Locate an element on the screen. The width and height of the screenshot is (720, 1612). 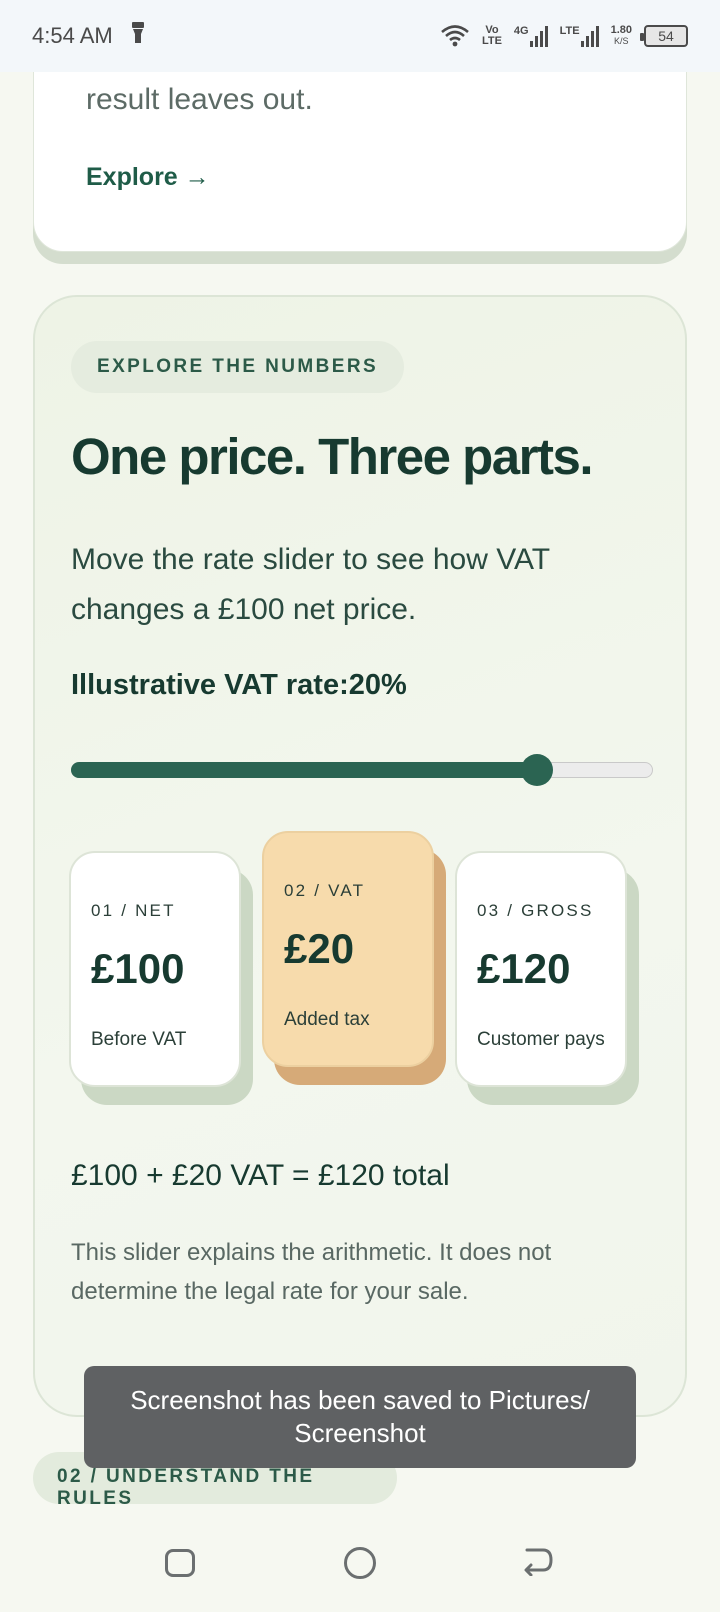
network-4g: 4G is located at coordinates (531, 36).